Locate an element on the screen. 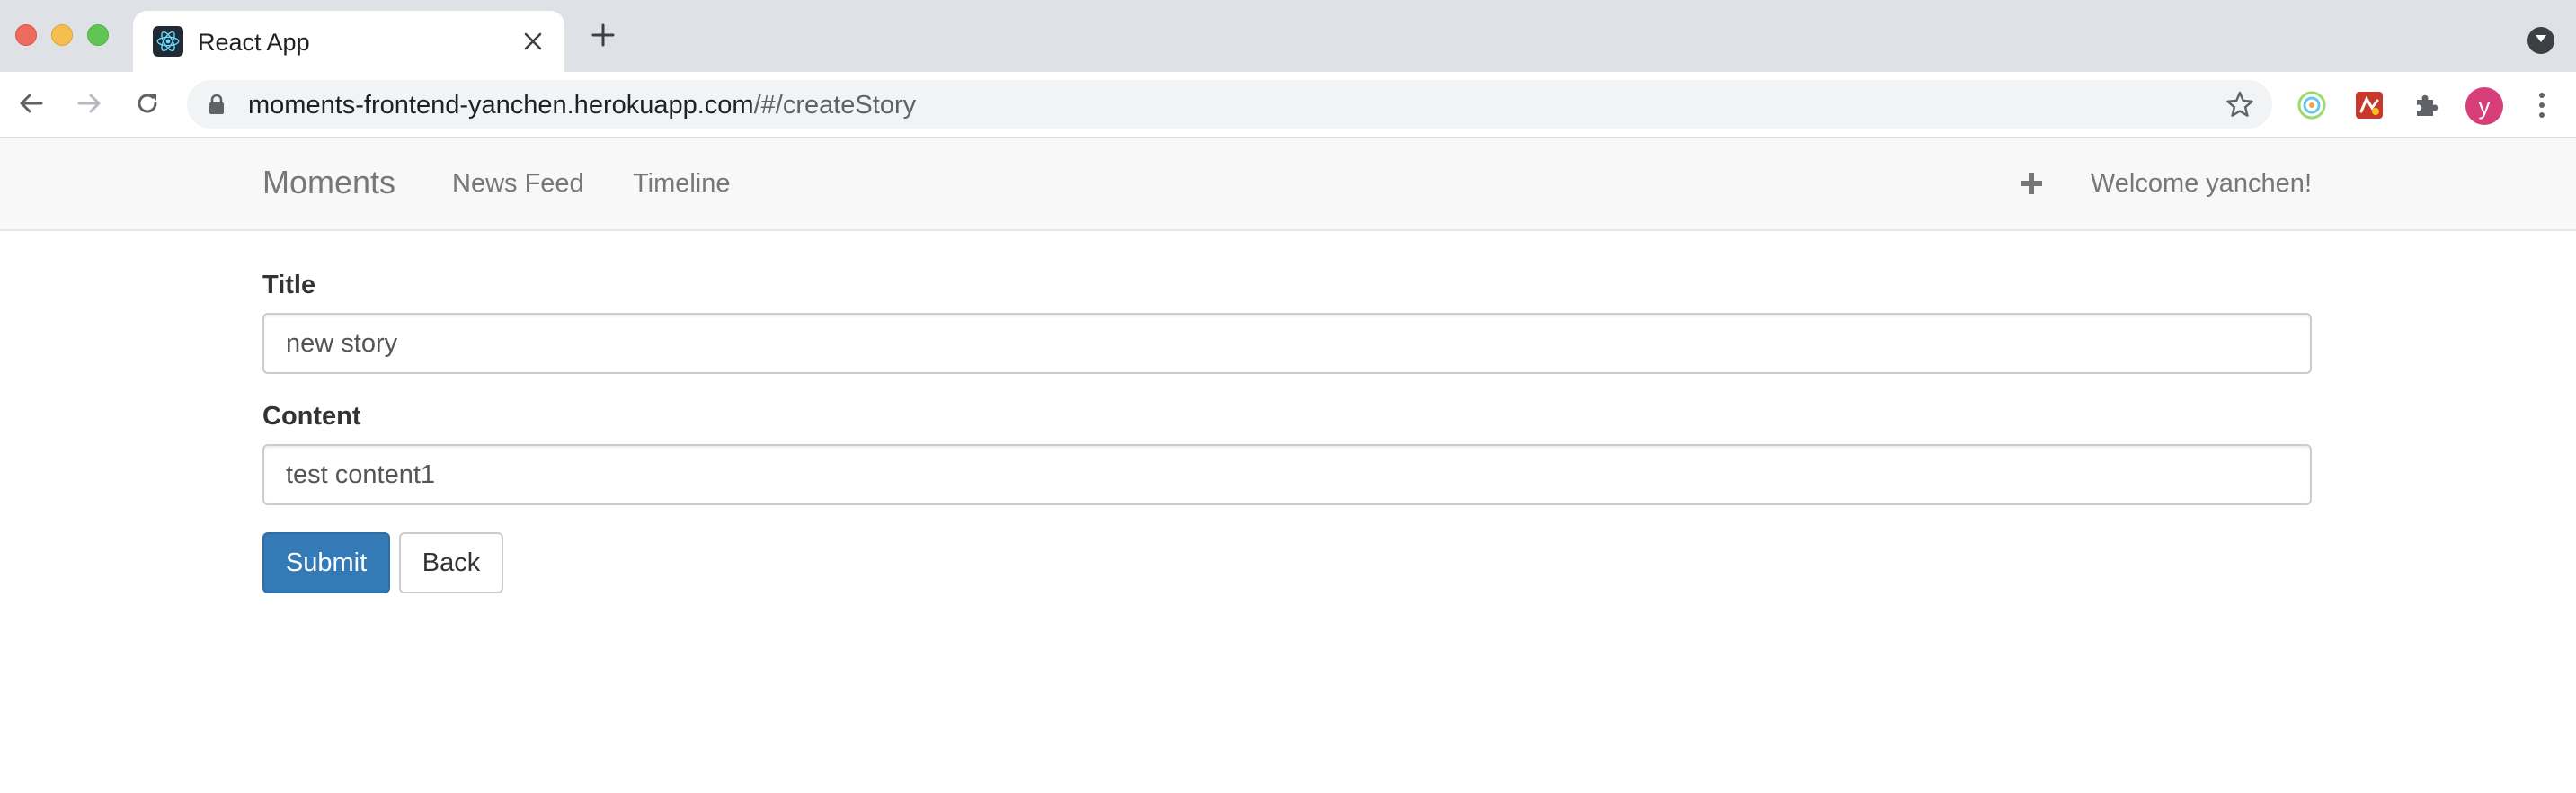 This screenshot has width=2576, height=793. arrow-left-icon is located at coordinates (31, 105).